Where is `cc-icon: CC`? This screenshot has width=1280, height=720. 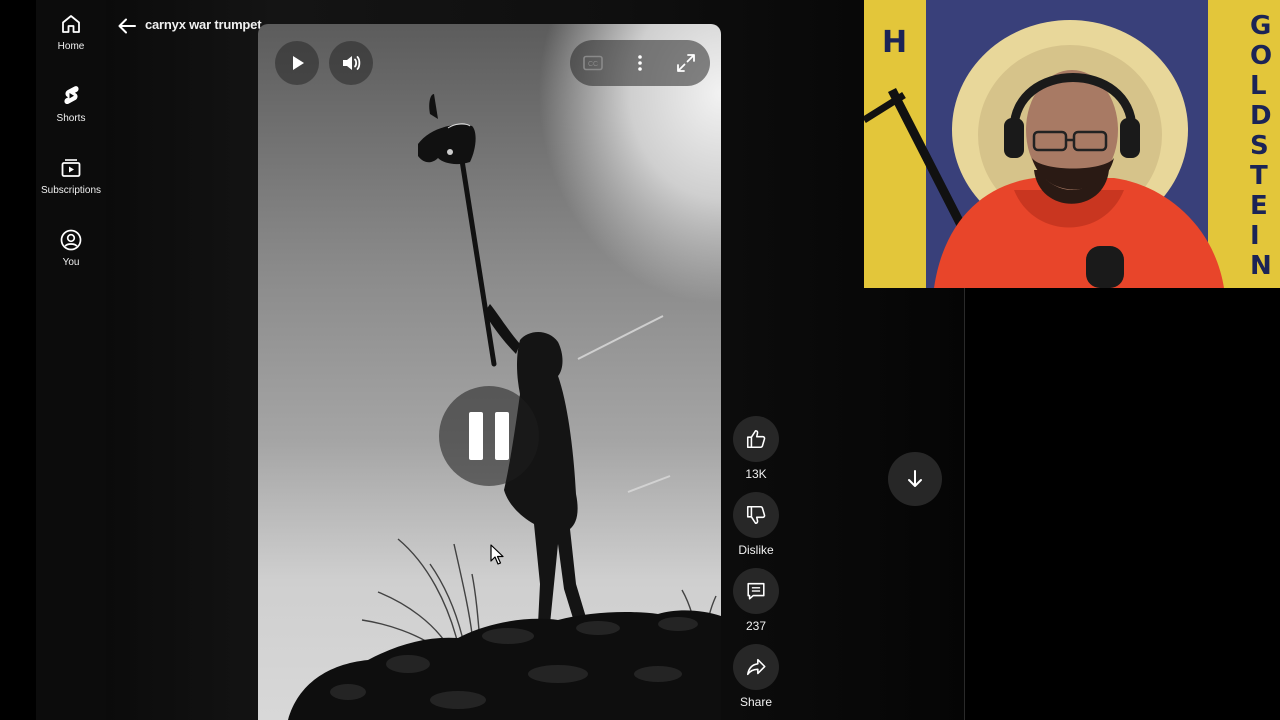 cc-icon: CC is located at coordinates (593, 63).